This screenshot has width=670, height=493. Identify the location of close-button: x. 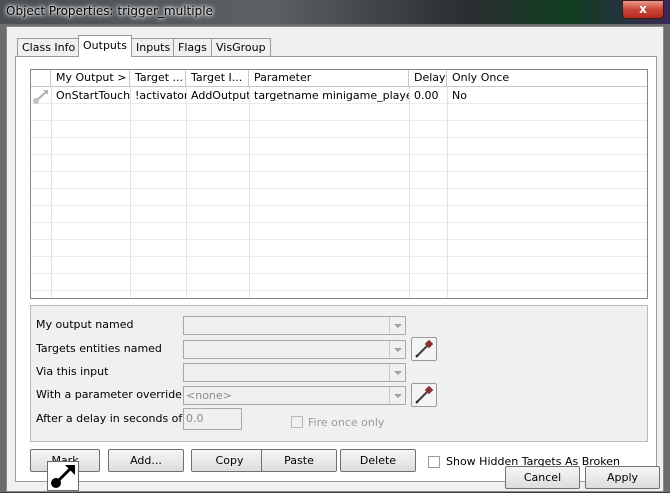
(643, 9).